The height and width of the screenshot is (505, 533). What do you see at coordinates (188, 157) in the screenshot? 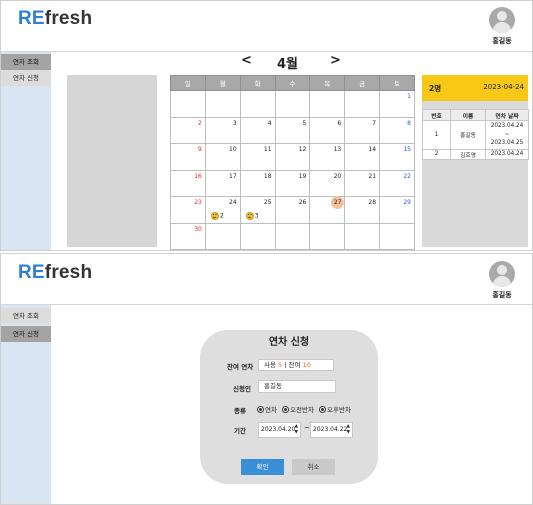
I see `calendar-day: 9` at bounding box center [188, 157].